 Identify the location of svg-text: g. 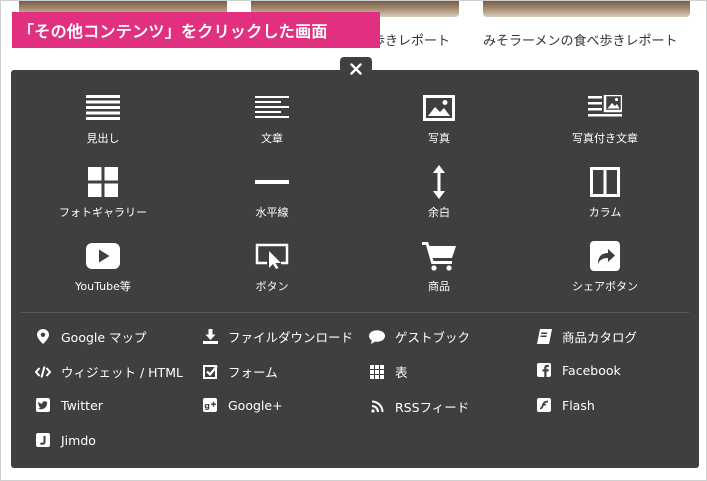
(207, 406).